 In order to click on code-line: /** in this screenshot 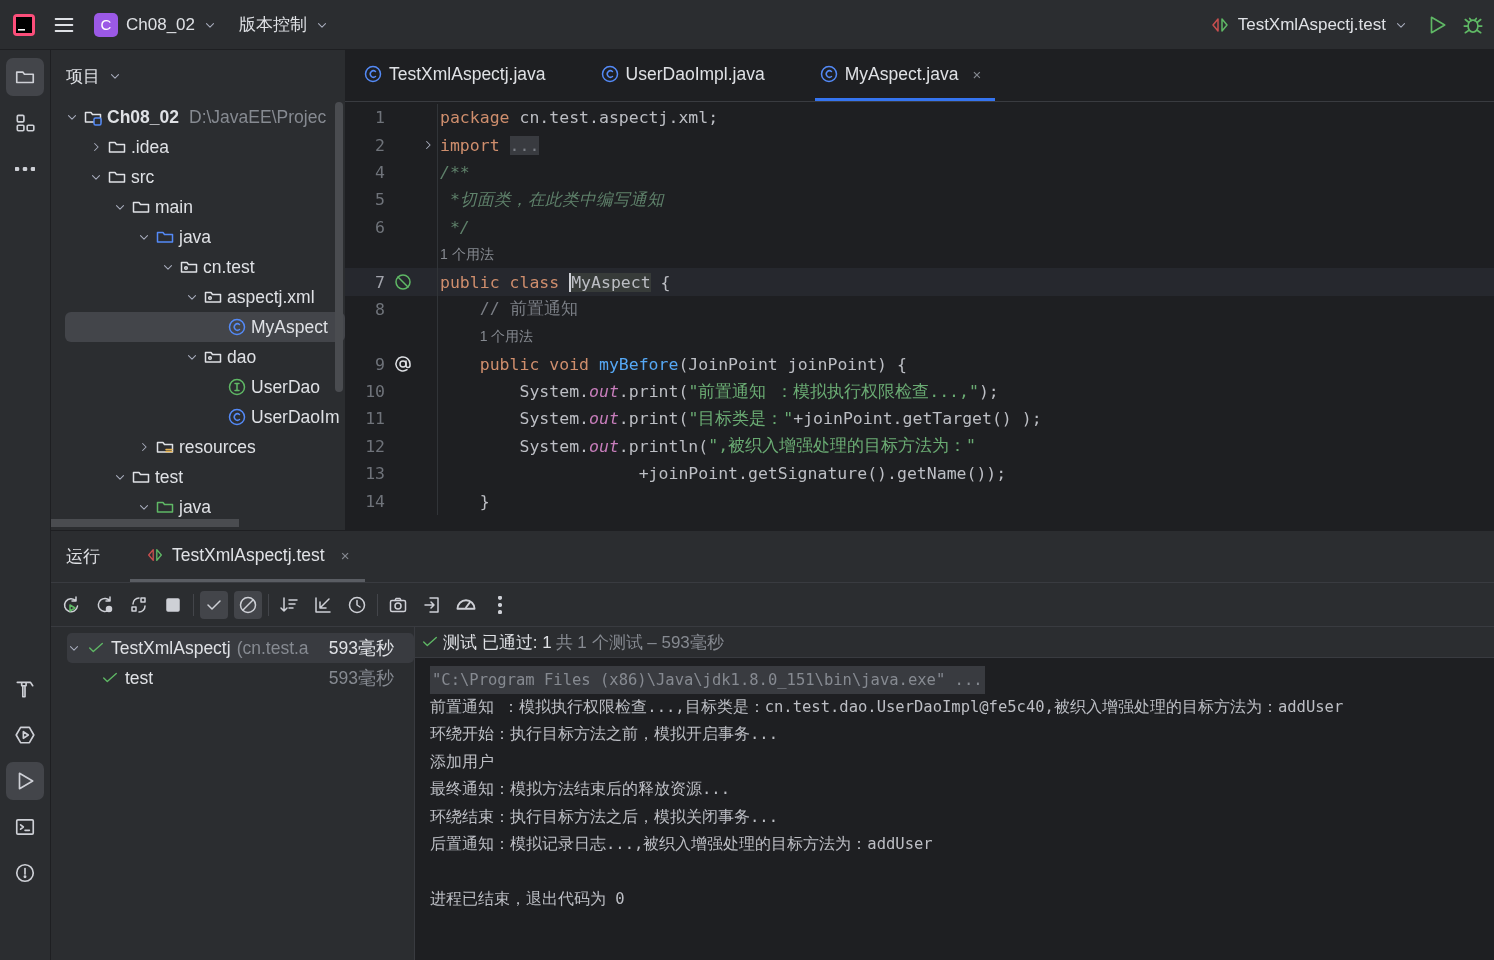, I will do `click(453, 172)`.